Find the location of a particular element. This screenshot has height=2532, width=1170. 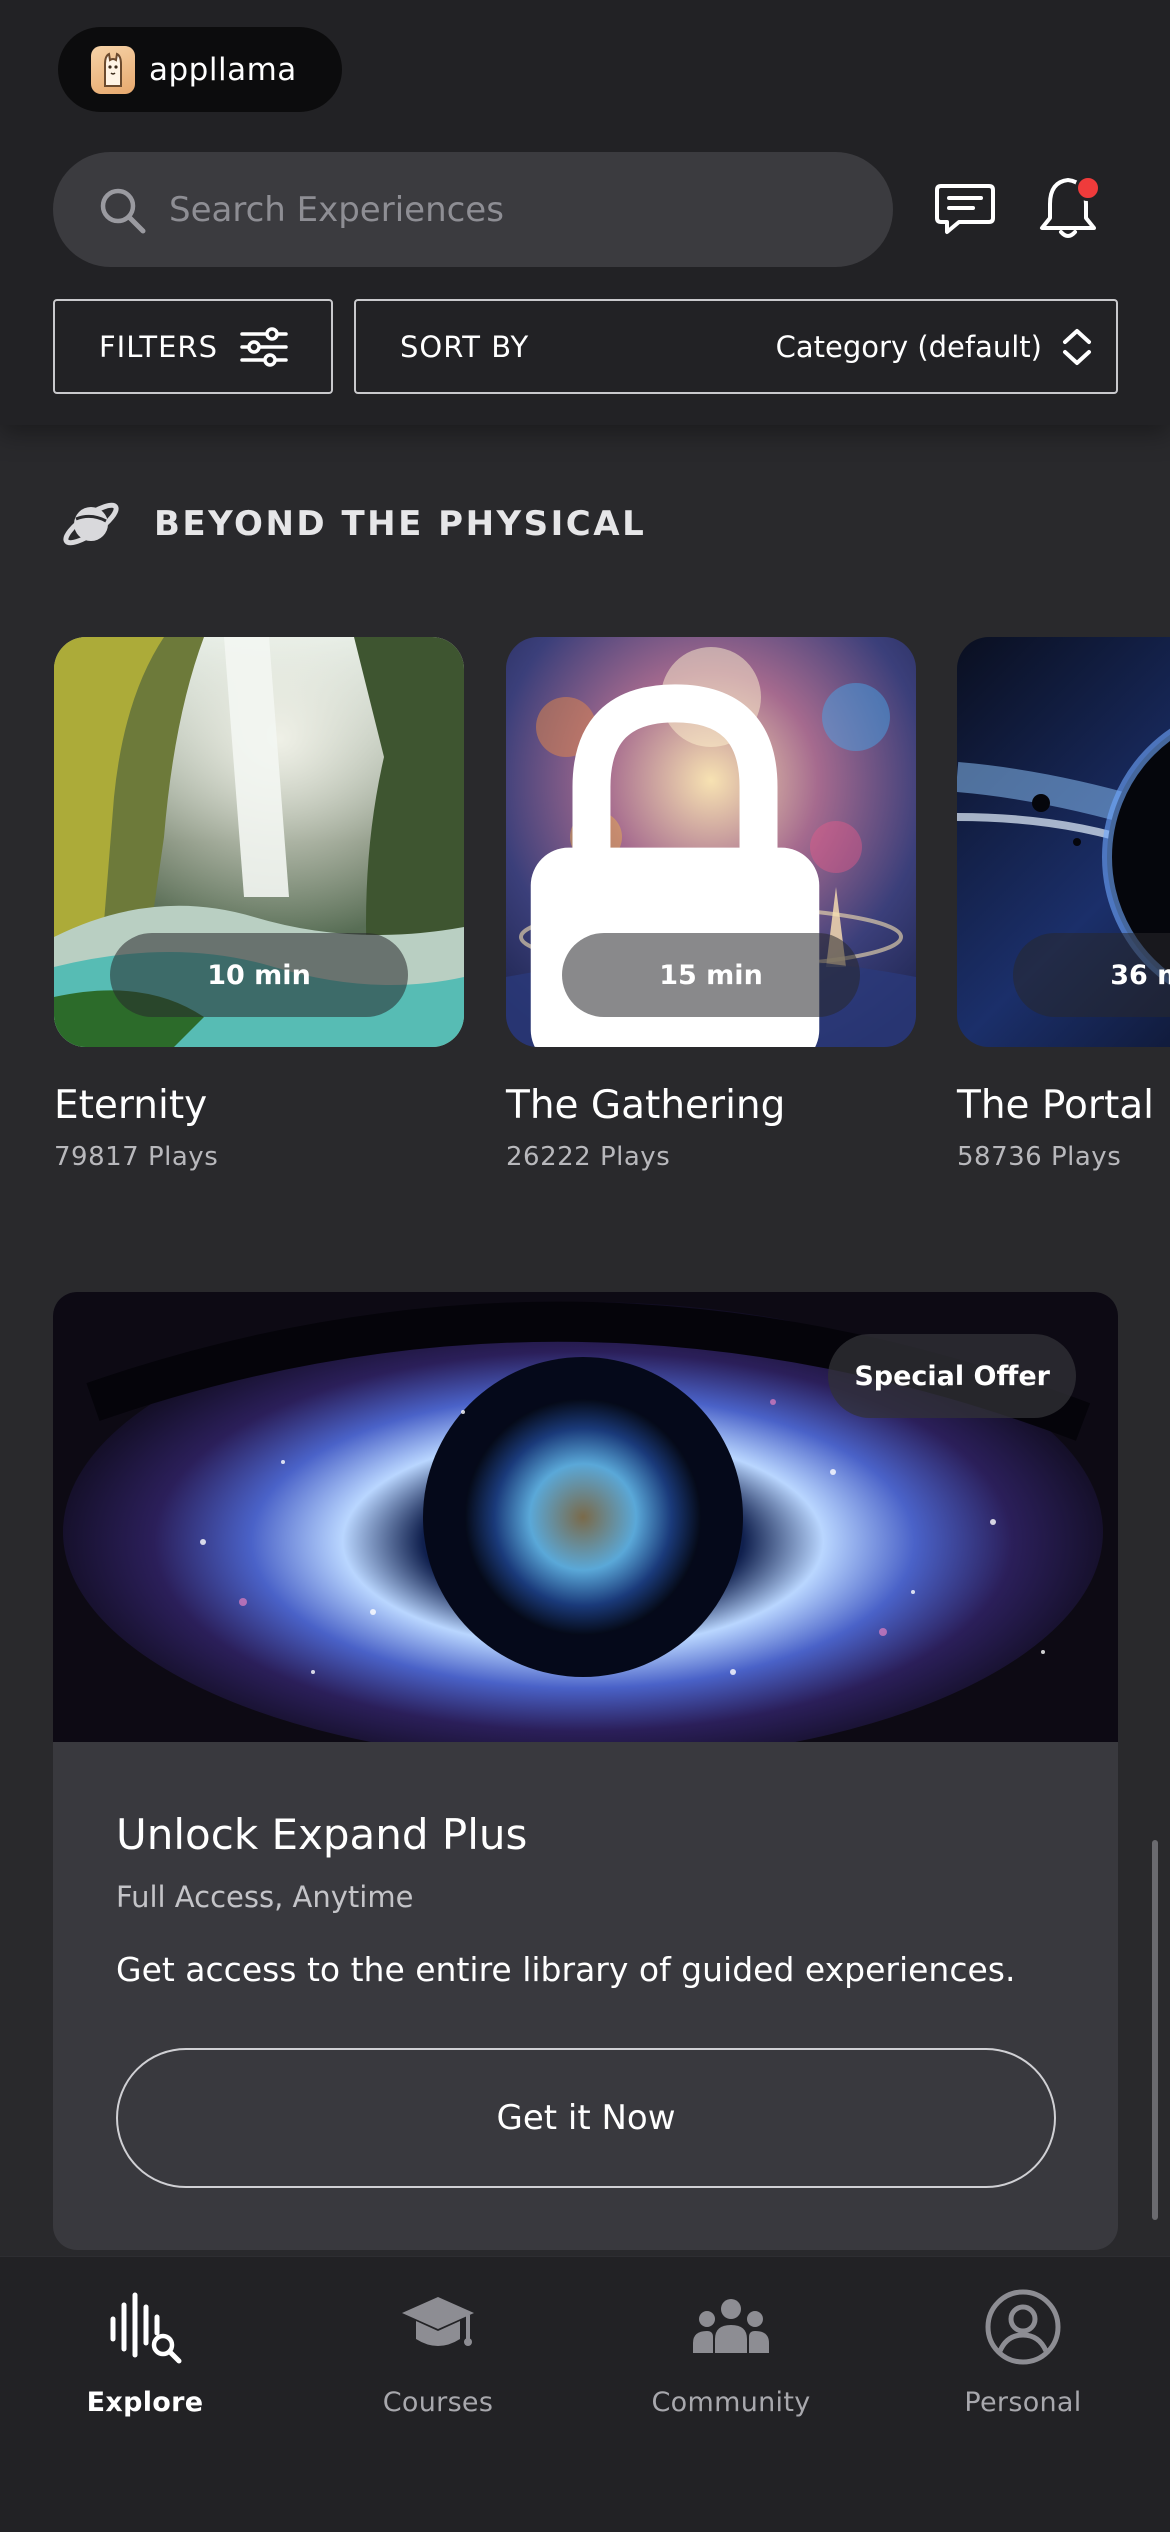

planet-icon is located at coordinates (91, 524).